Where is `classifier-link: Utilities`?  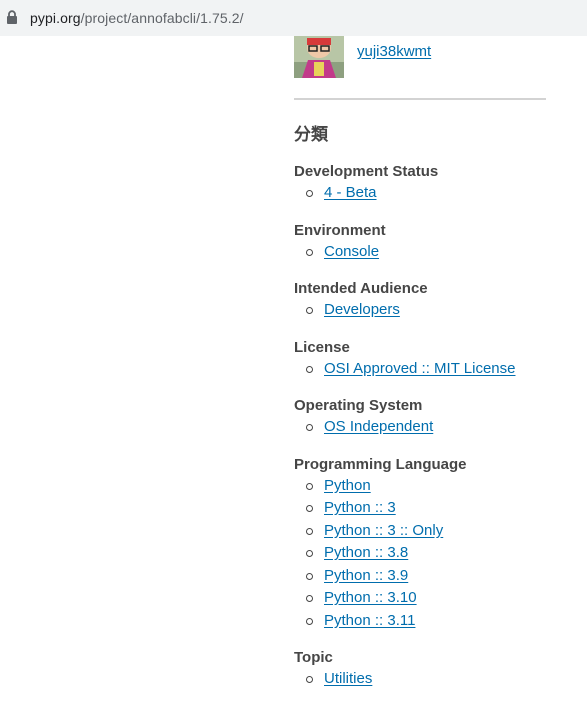 classifier-link: Utilities is located at coordinates (348, 678).